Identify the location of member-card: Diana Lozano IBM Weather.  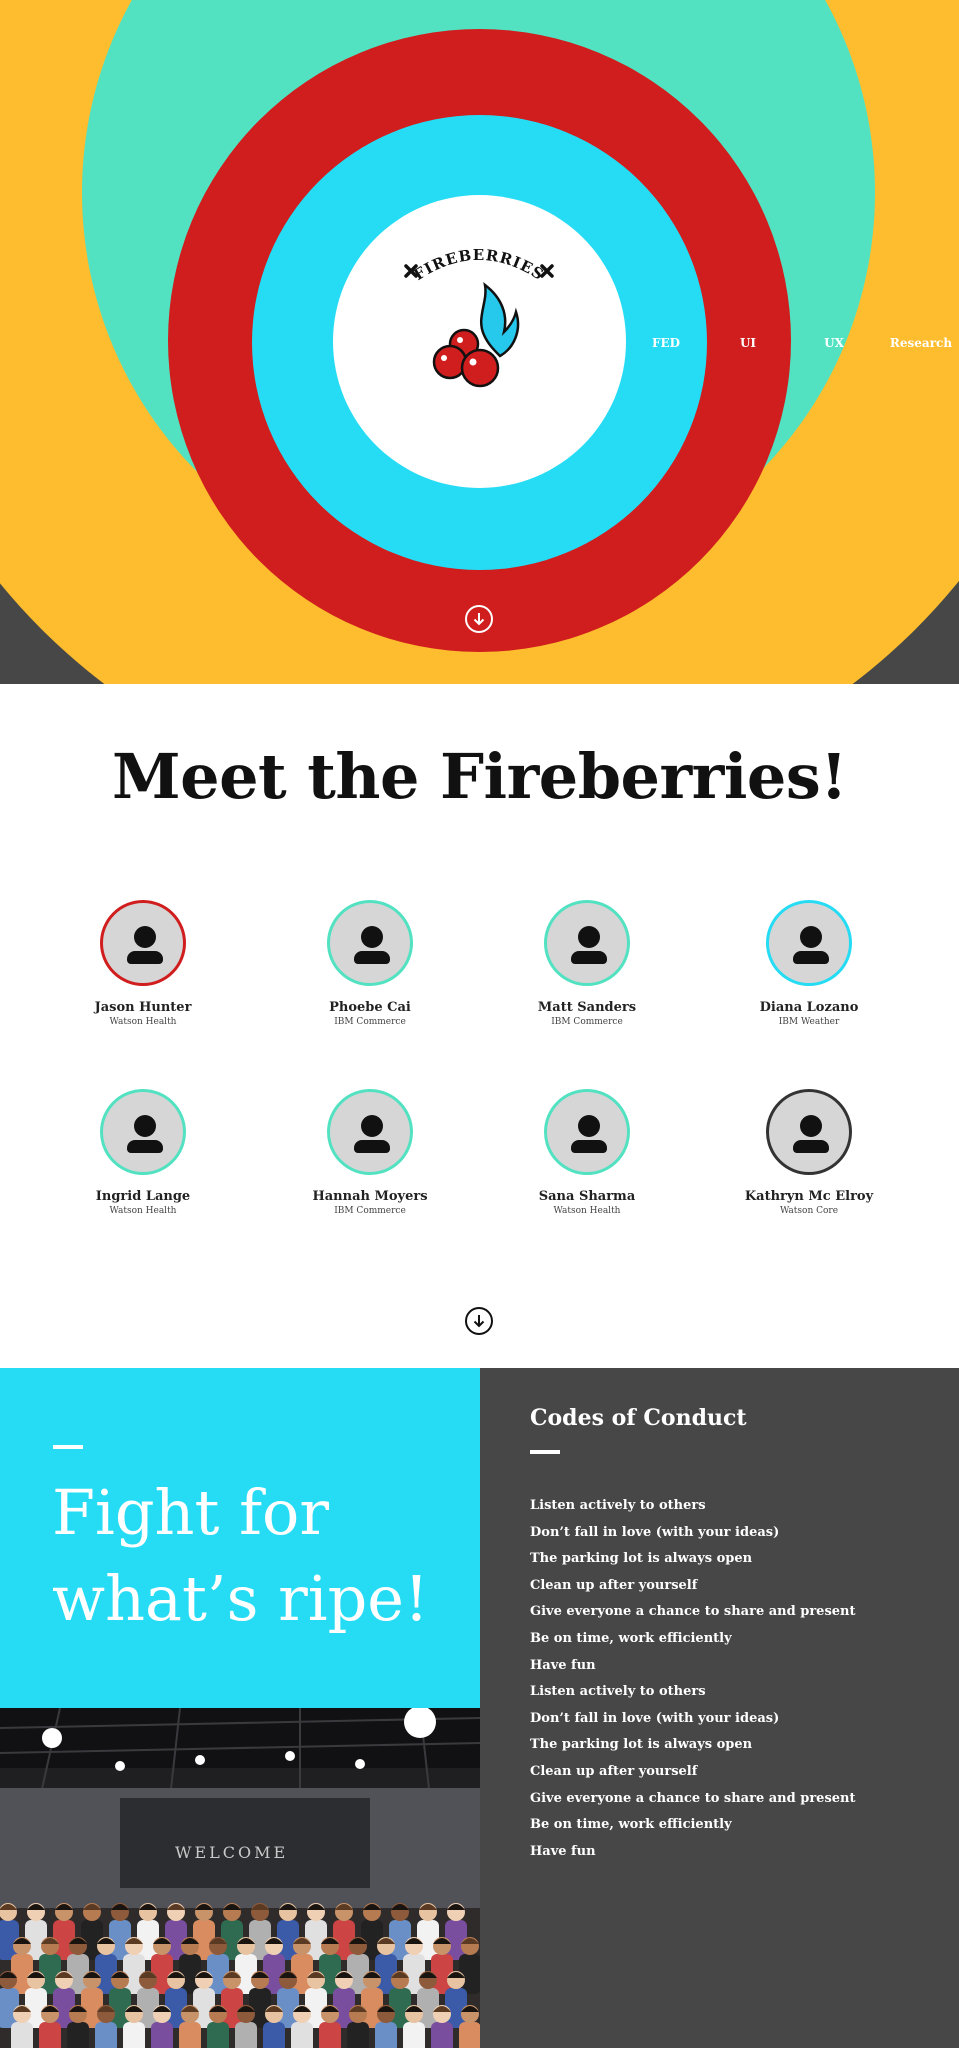
(809, 963).